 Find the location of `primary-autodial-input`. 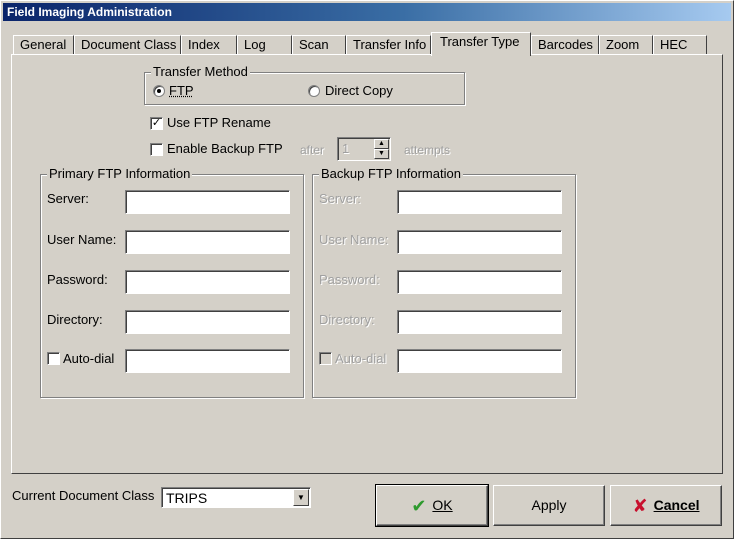

primary-autodial-input is located at coordinates (207, 361).